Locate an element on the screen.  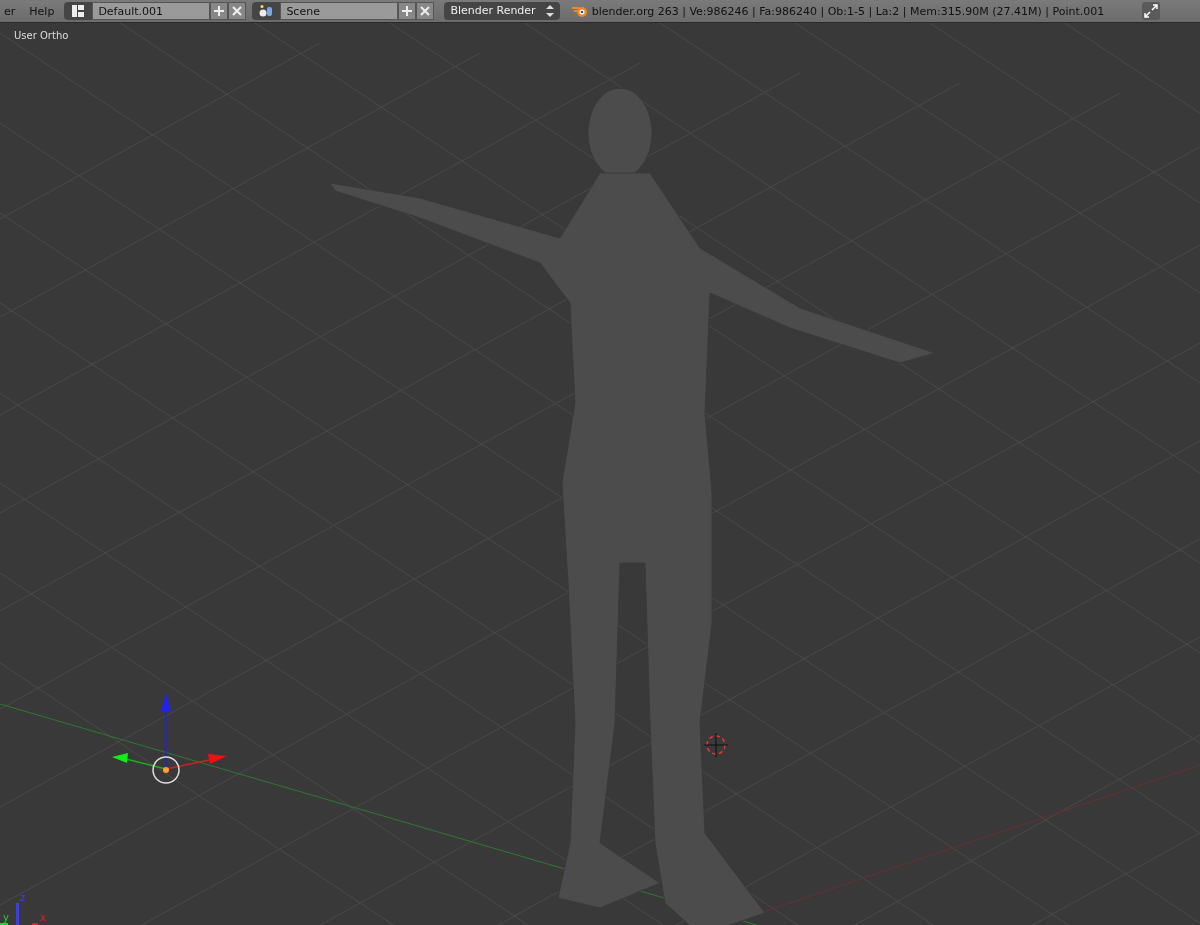
fullscreen-button is located at coordinates (1151, 11).